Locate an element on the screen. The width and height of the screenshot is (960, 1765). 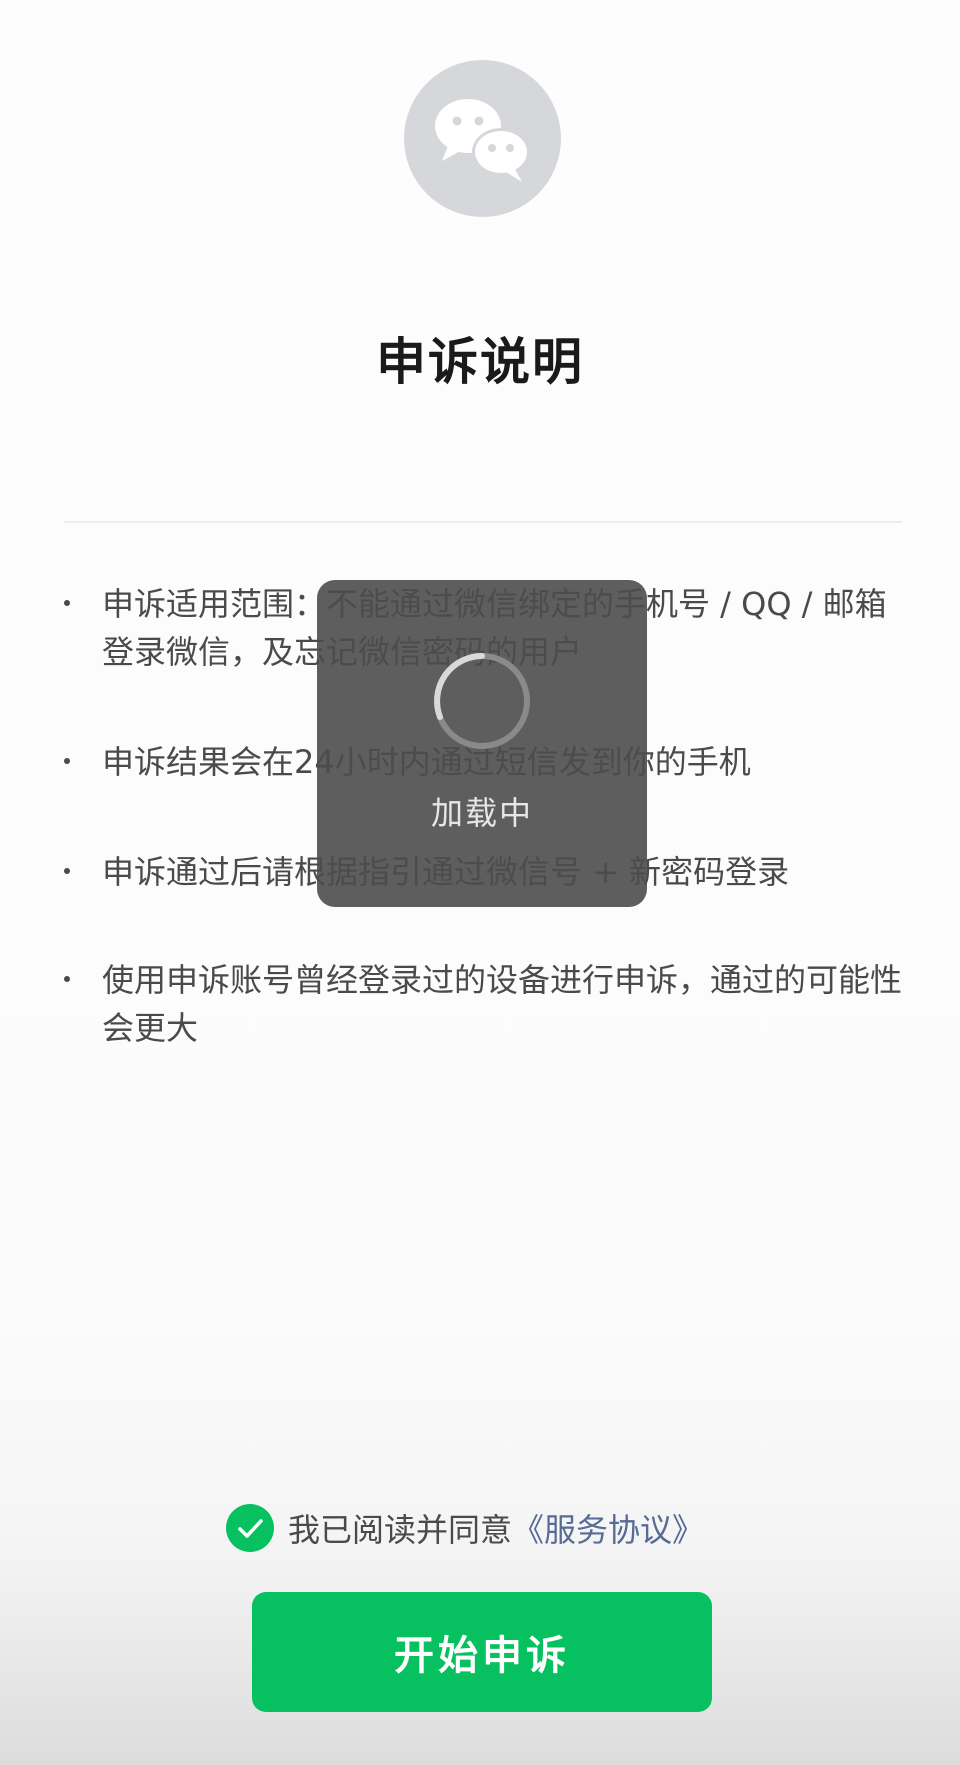
wechat-logo-icon is located at coordinates (482, 138).